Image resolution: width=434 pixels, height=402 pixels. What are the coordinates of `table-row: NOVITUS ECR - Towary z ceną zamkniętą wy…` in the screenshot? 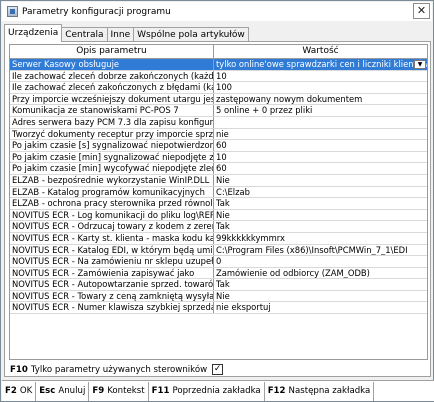 It's located at (218, 296).